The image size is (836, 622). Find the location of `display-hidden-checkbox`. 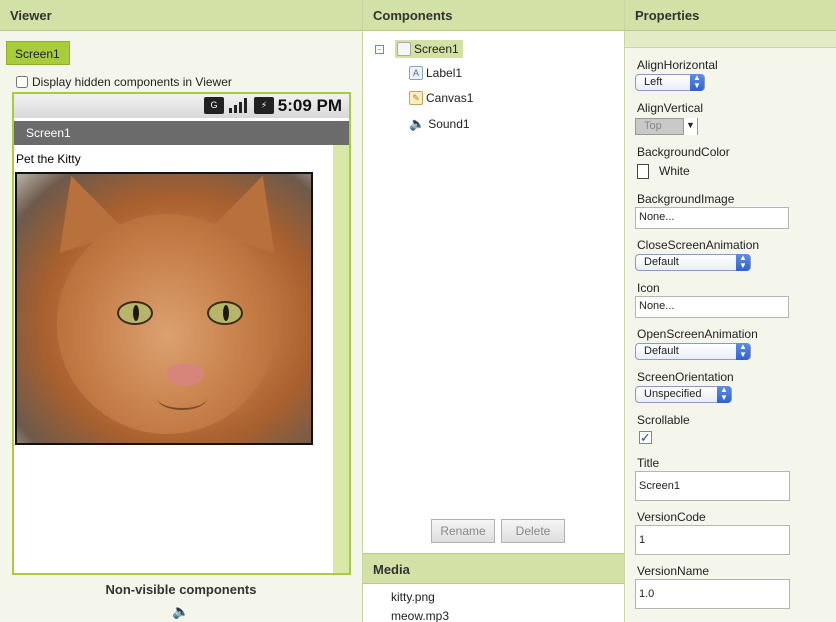

display-hidden-checkbox is located at coordinates (22, 82).